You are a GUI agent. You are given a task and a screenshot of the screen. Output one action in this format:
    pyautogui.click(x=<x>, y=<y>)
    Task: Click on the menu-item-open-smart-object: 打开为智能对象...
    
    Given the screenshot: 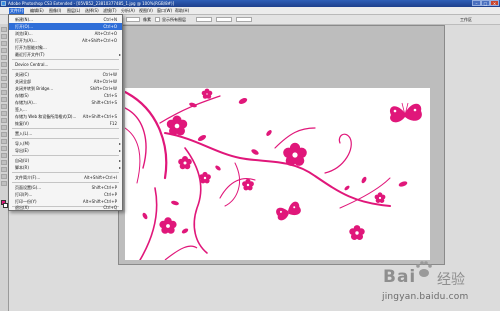 What is the action you would take?
    pyautogui.click(x=65, y=47)
    